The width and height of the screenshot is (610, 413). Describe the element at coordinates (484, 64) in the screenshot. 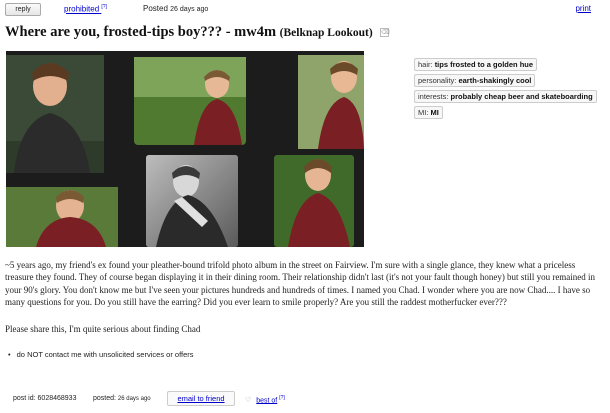

I see `attr-value: tips frosted to a golden hue` at that location.